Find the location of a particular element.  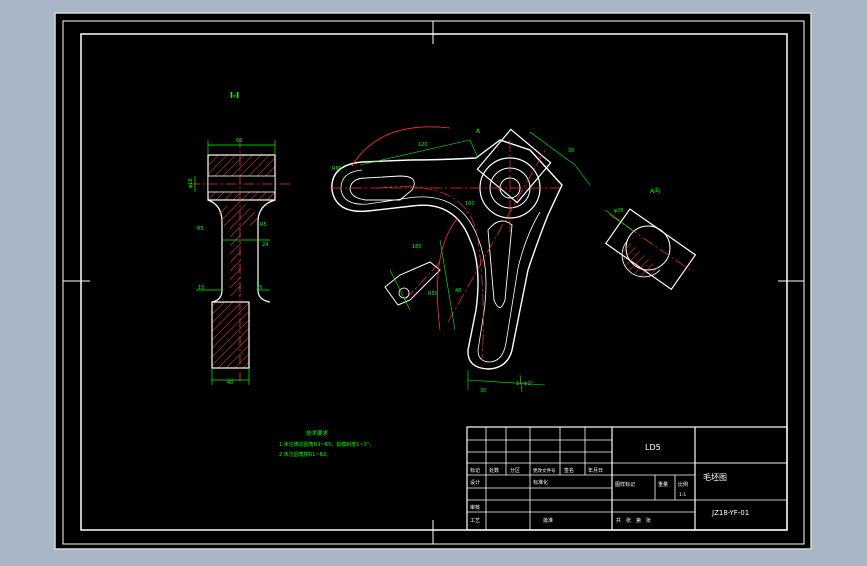

tb-weight: 重量 is located at coordinates (663, 484).